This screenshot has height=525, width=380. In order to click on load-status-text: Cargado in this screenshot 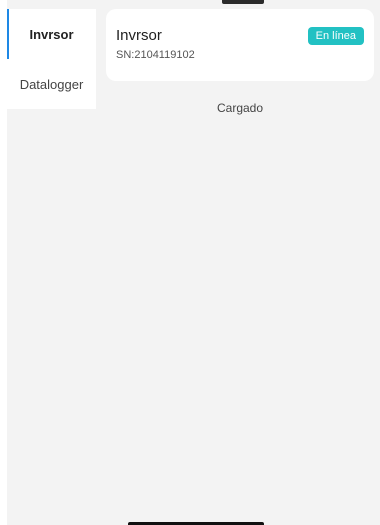, I will do `click(240, 108)`.